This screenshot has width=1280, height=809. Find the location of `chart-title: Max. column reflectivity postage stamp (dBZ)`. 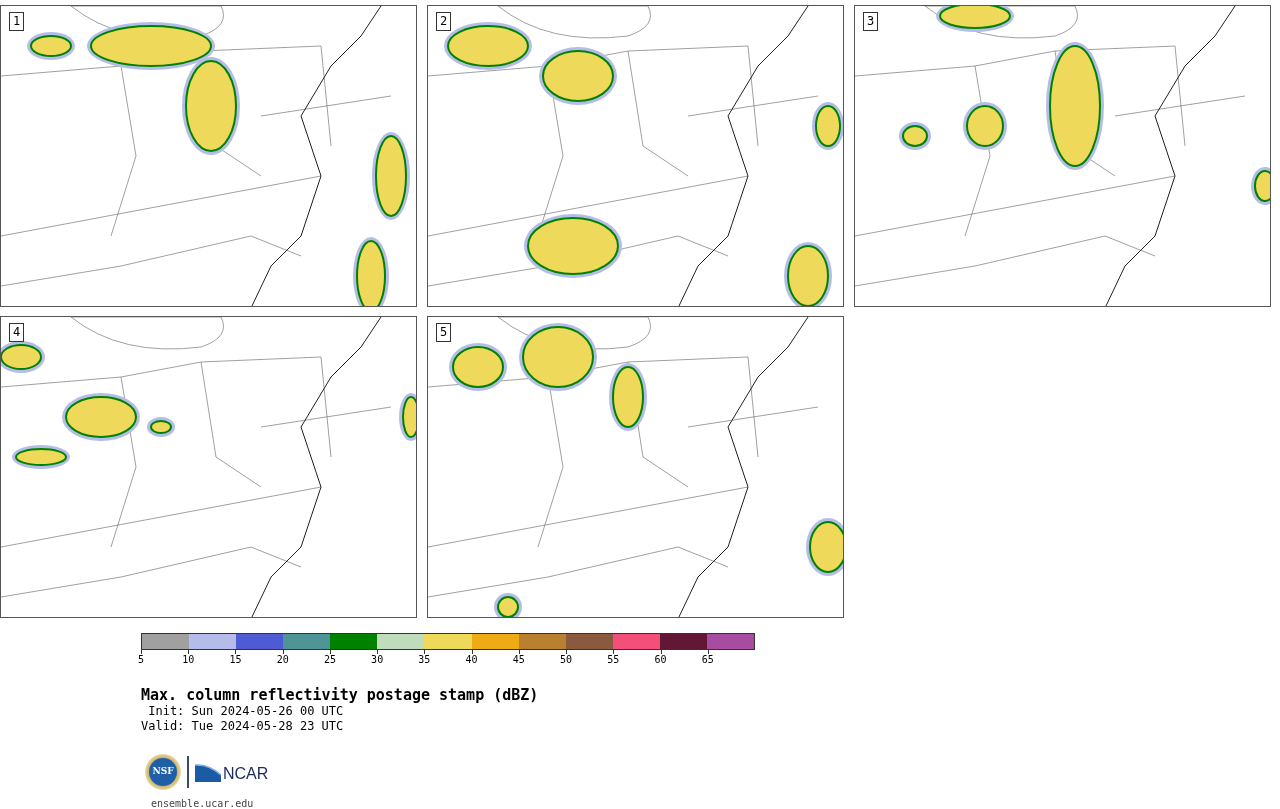

chart-title: Max. column reflectivity postage stamp (dBZ) is located at coordinates (340, 695).